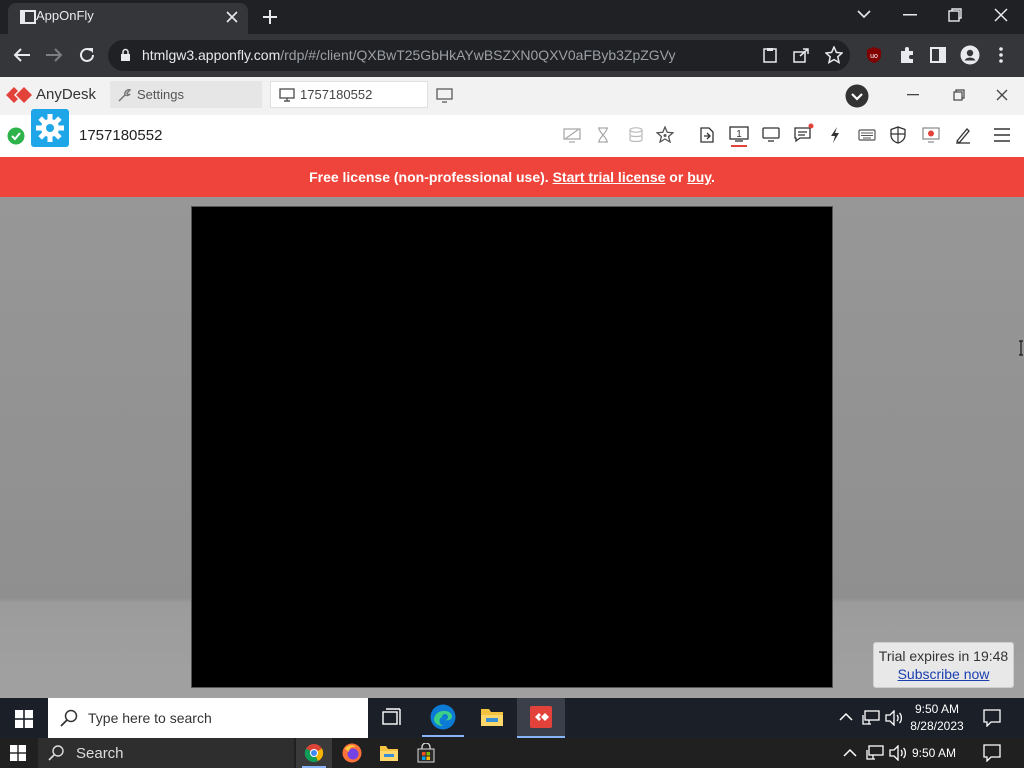 This screenshot has height=768, width=1024. What do you see at coordinates (287, 95) in the screenshot?
I see `monitor-icon` at bounding box center [287, 95].